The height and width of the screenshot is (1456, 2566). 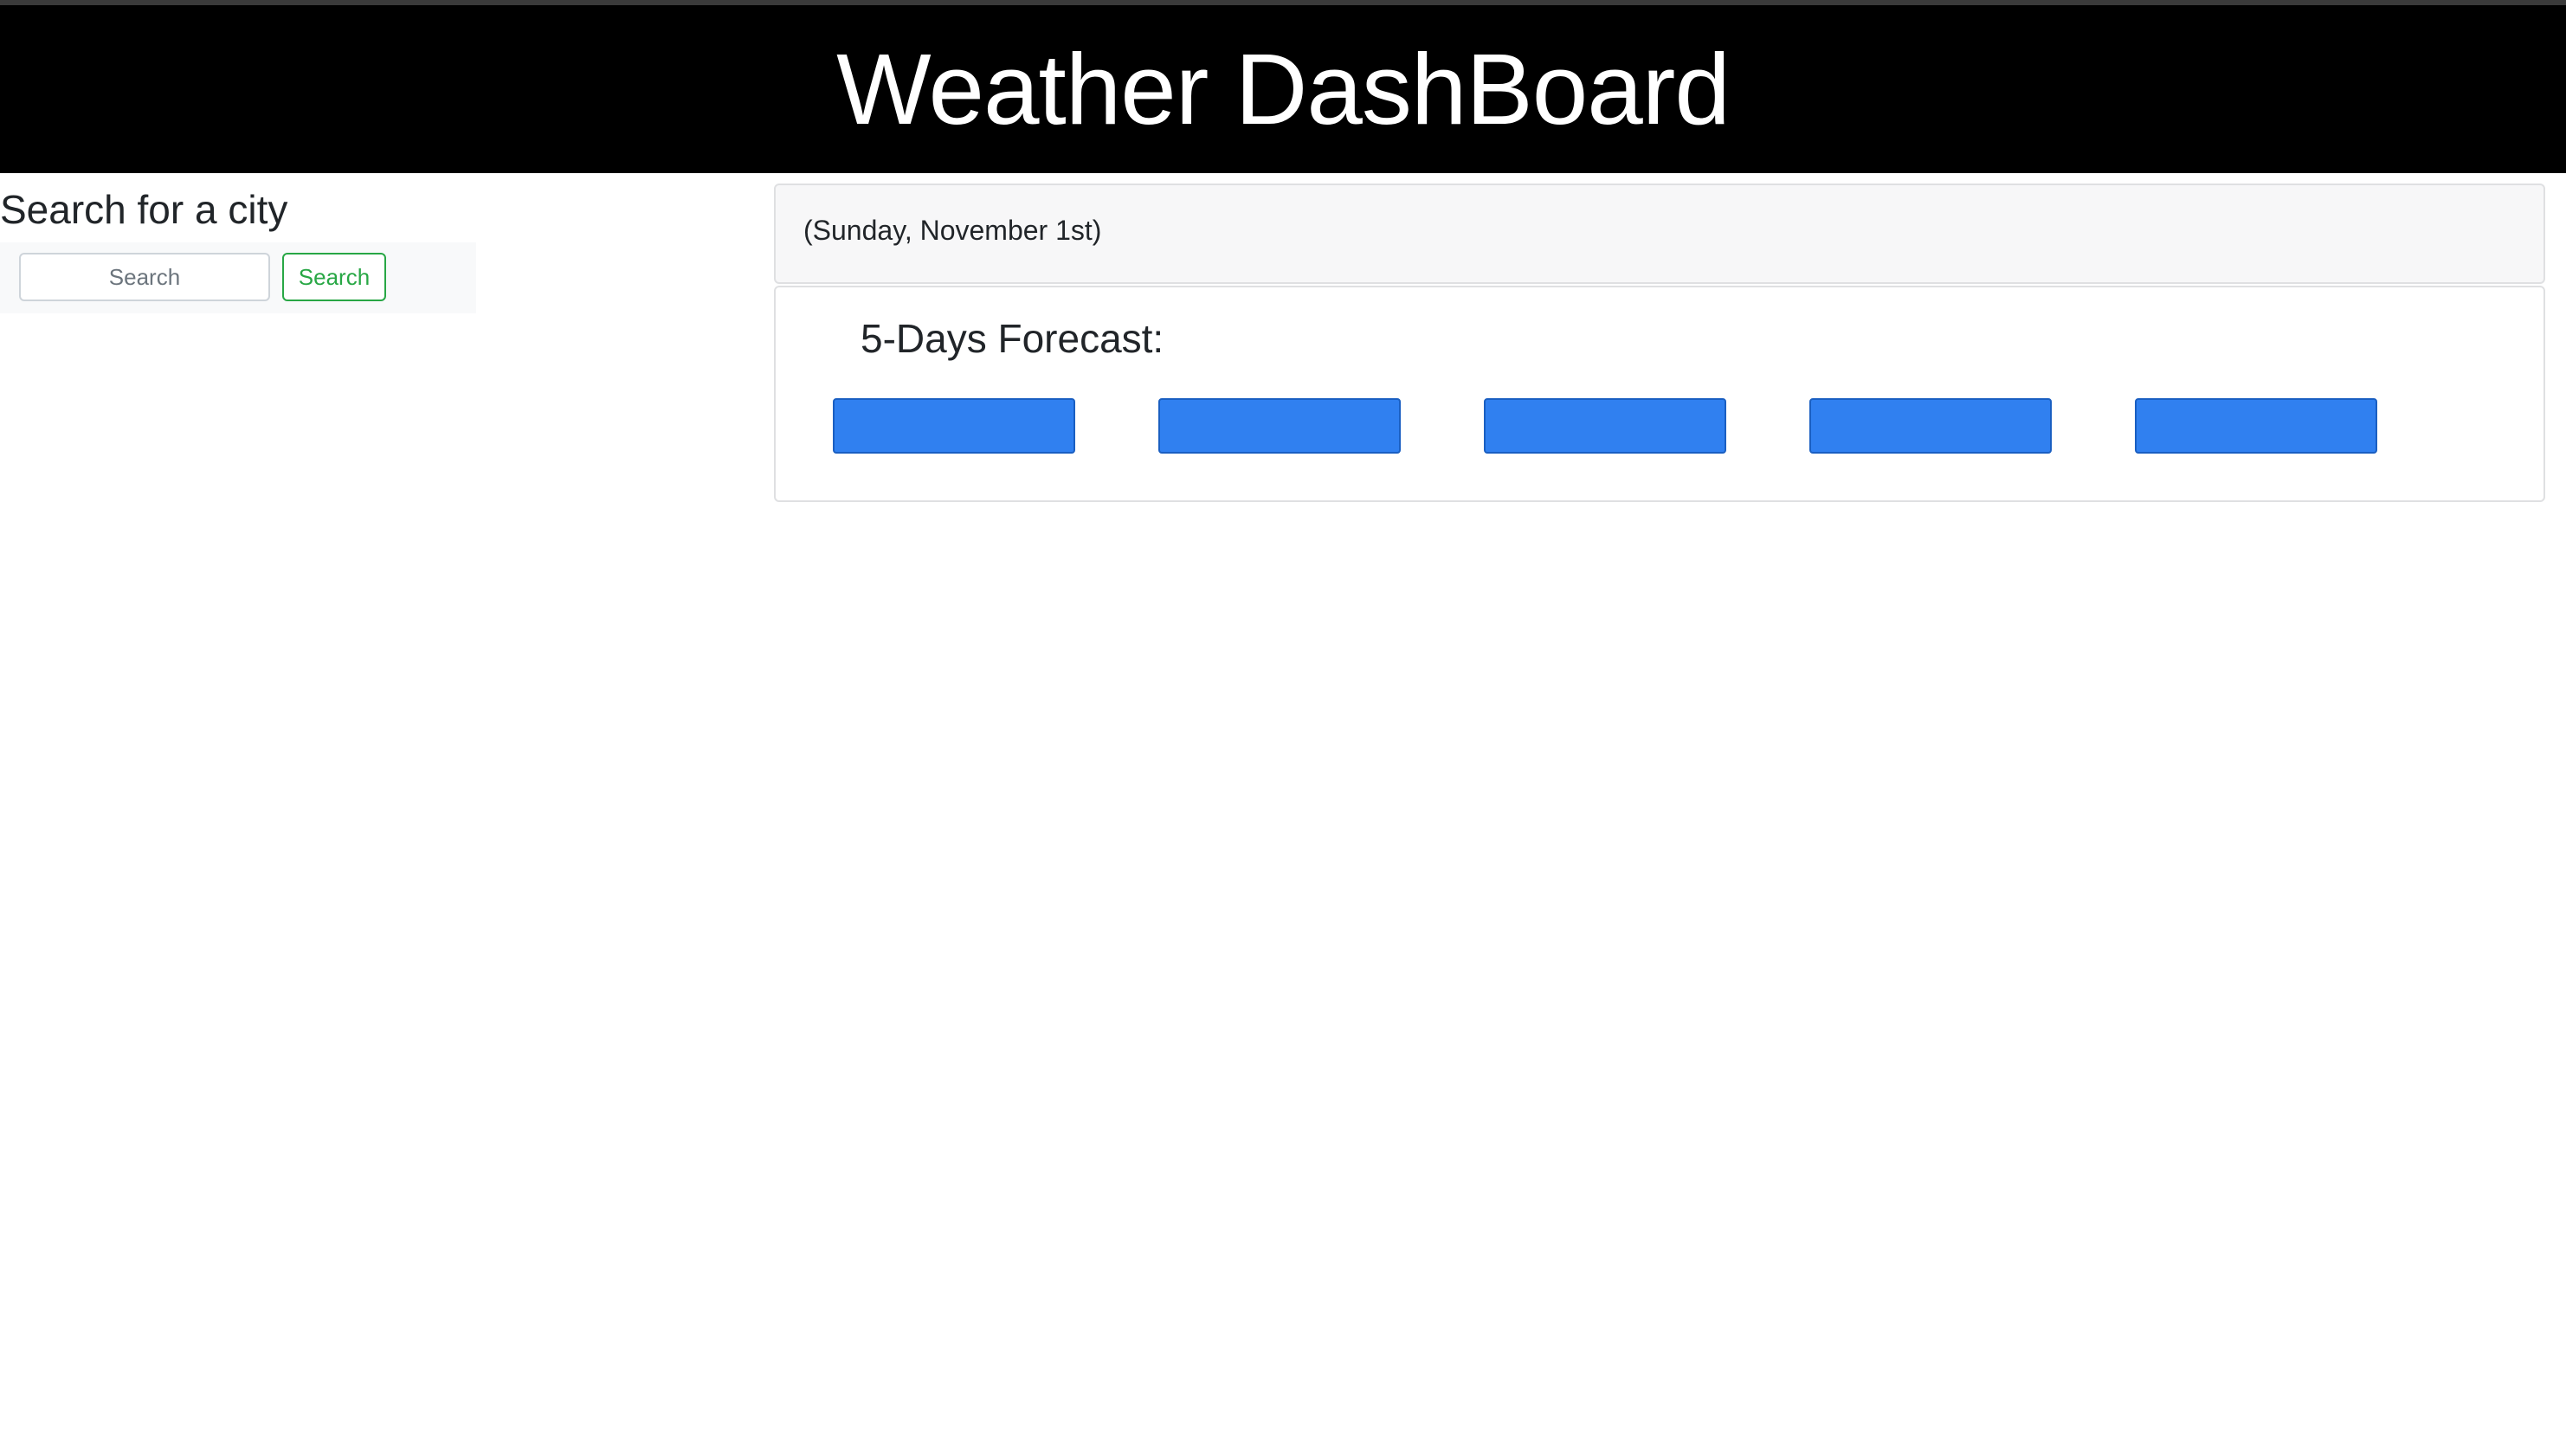 I want to click on search-form: Search, so click(x=238, y=277).